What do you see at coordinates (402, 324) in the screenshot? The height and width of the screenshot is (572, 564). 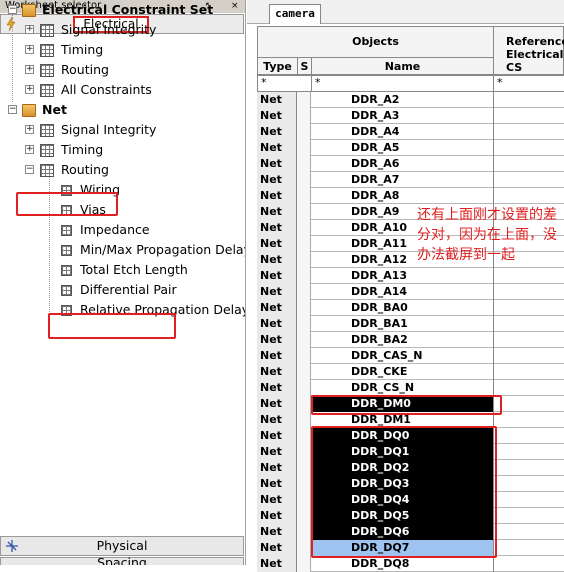 I see `cell-name: DDR_BA1` at bounding box center [402, 324].